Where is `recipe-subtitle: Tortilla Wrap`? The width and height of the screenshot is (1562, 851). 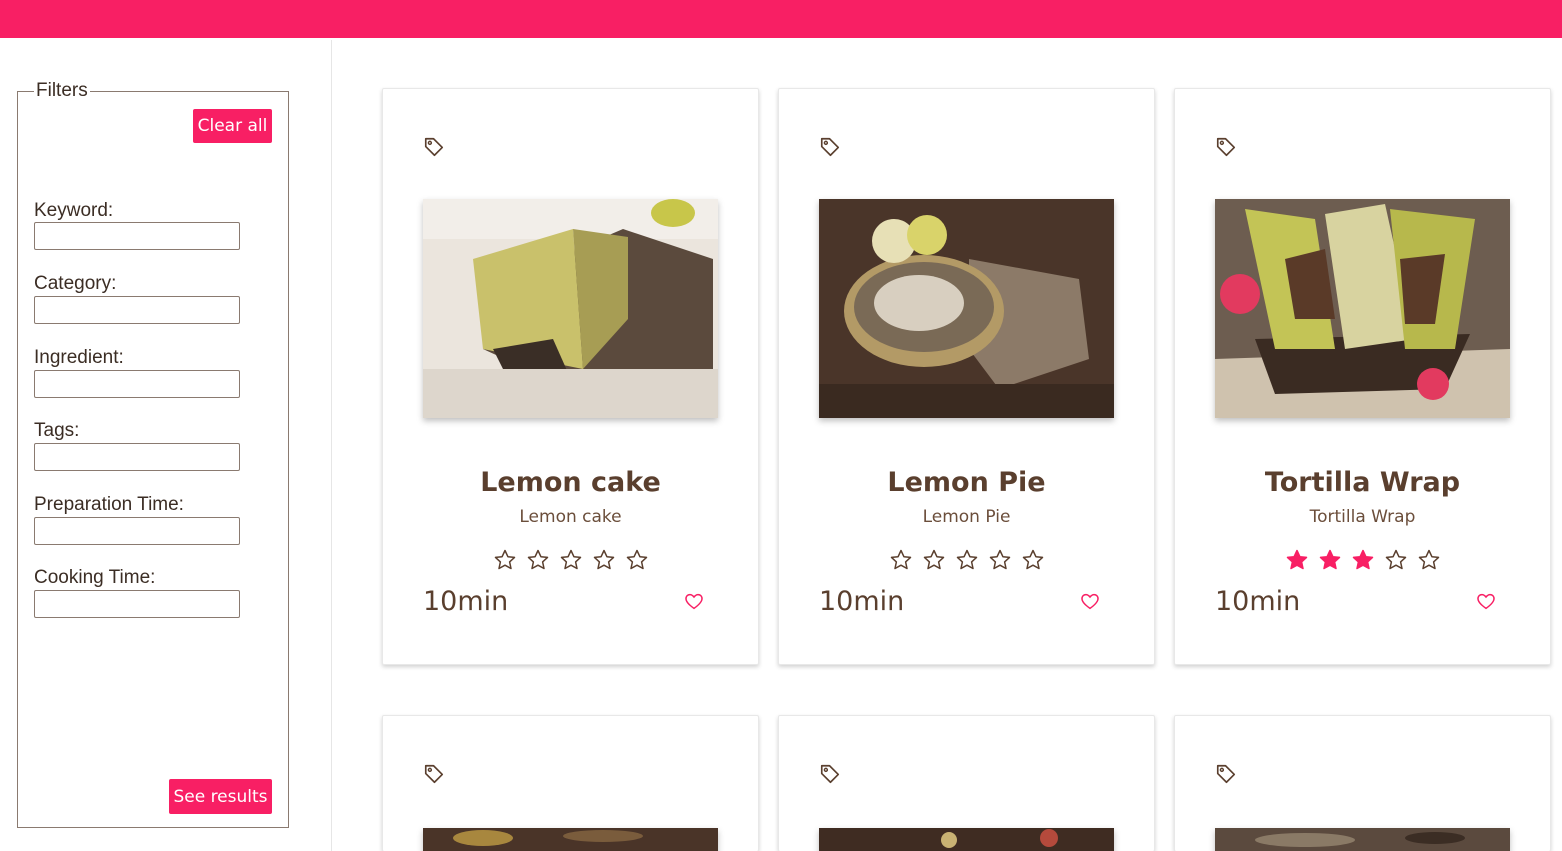
recipe-subtitle: Tortilla Wrap is located at coordinates (1362, 517).